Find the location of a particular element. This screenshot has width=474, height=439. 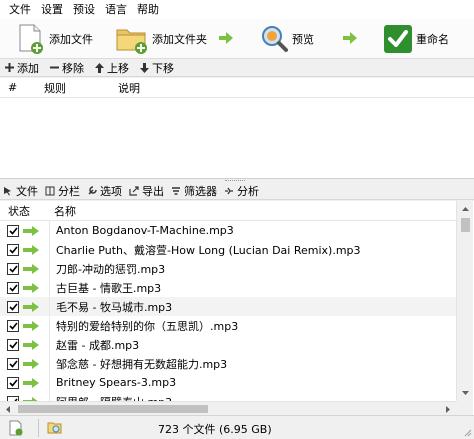

menu-file: 文件 is located at coordinates (20, 9).